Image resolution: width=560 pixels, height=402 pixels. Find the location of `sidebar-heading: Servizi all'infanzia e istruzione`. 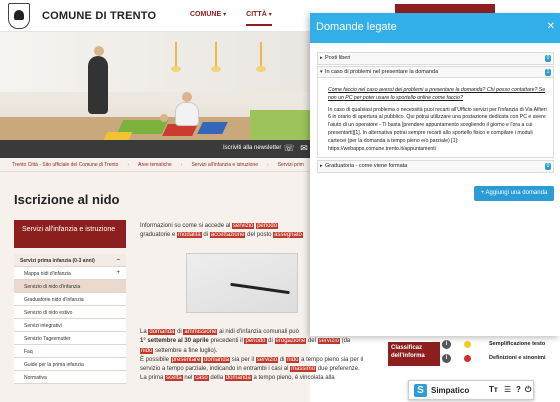

sidebar-heading: Servizi all'infanzia e istruzione is located at coordinates (70, 234).